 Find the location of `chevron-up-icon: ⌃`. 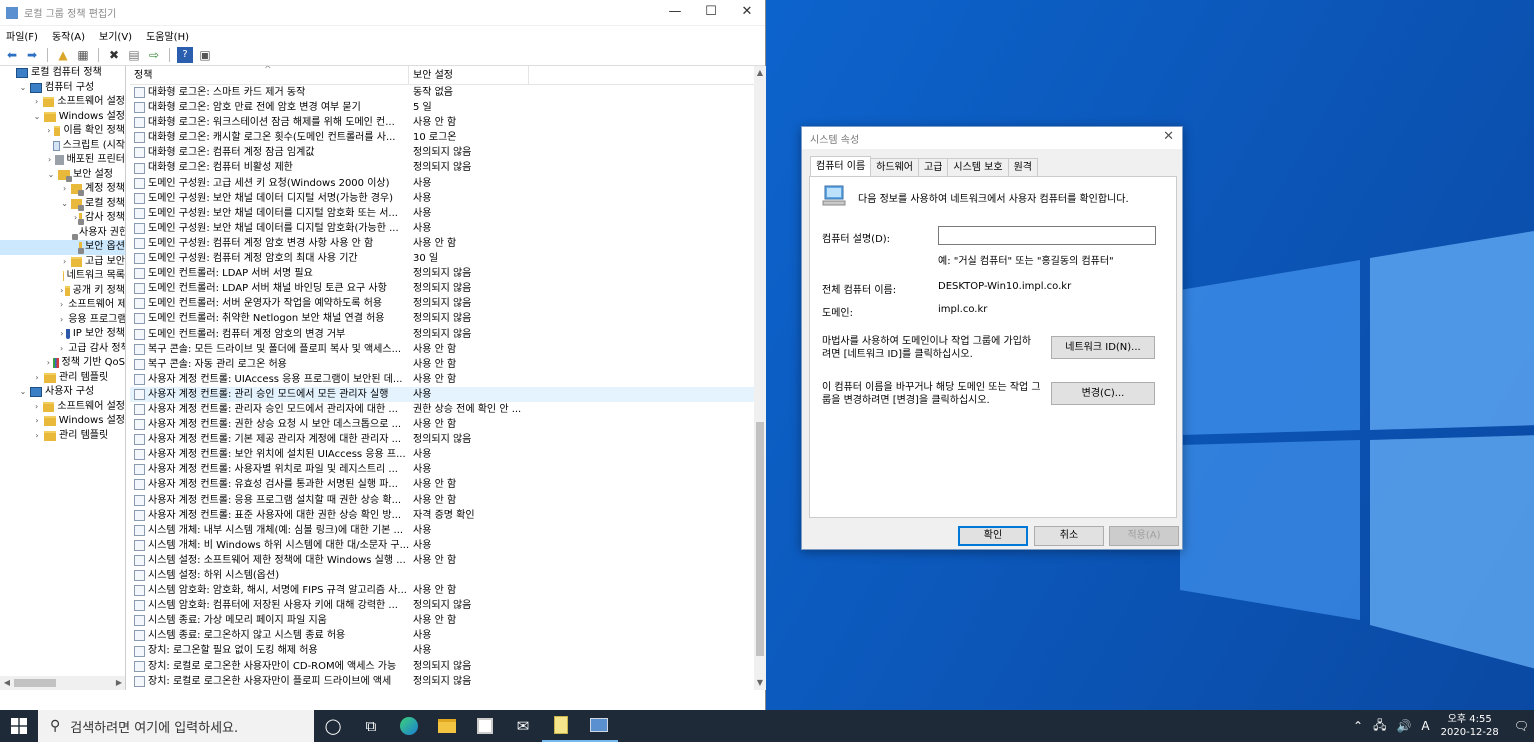

chevron-up-icon: ⌃ is located at coordinates (1358, 726).